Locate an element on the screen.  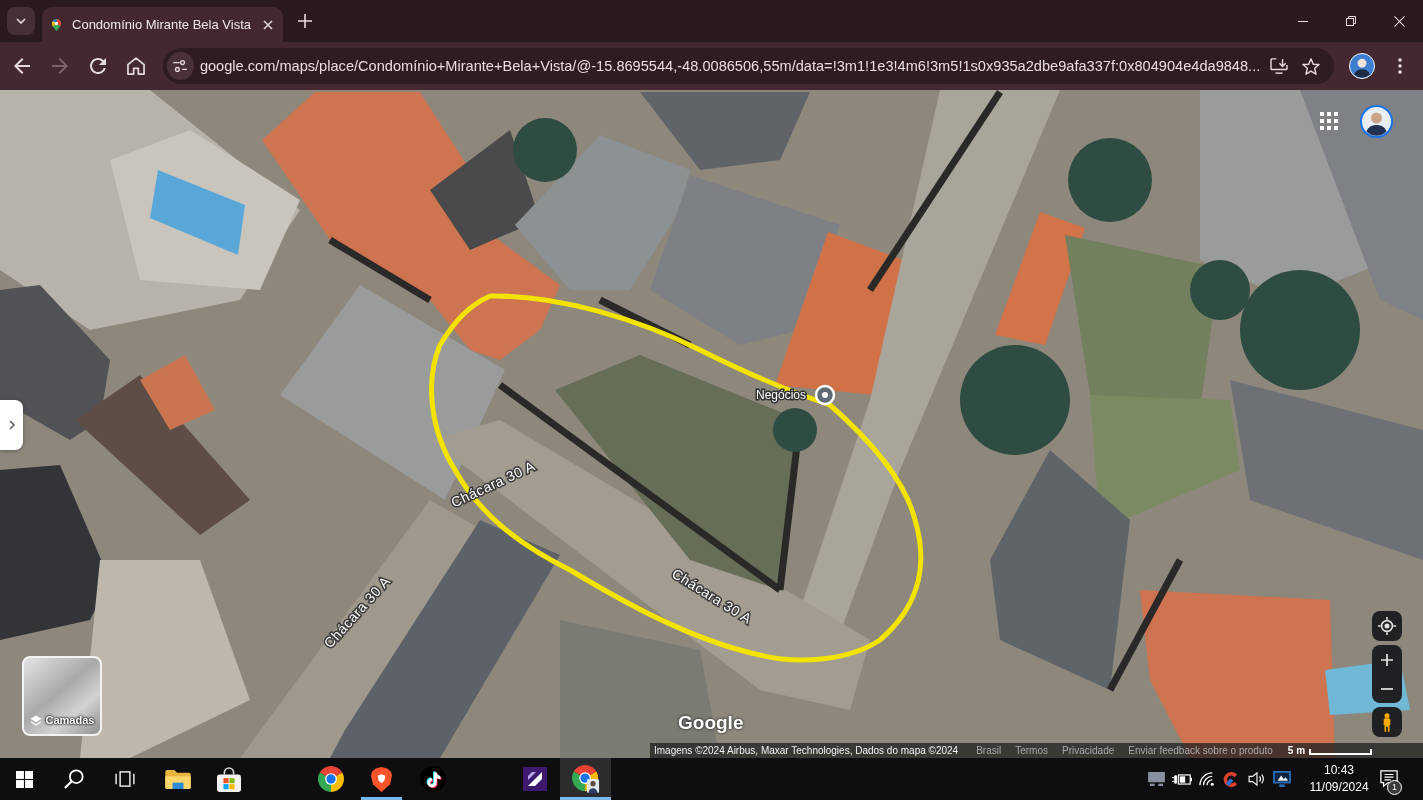
pegman-icon is located at coordinates (1387, 722).